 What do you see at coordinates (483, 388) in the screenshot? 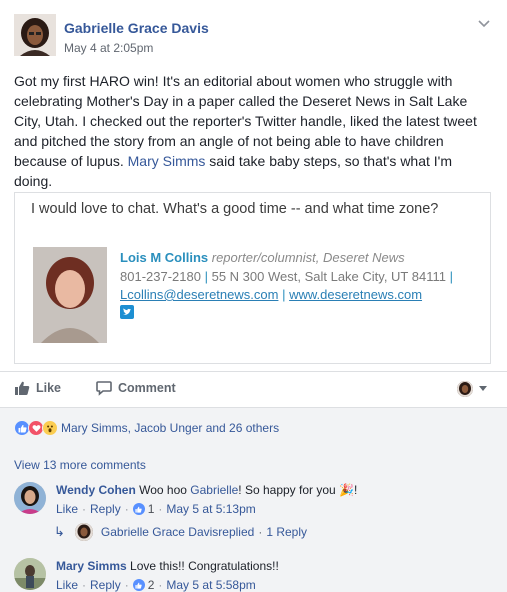
I see `caret-down-icon` at bounding box center [483, 388].